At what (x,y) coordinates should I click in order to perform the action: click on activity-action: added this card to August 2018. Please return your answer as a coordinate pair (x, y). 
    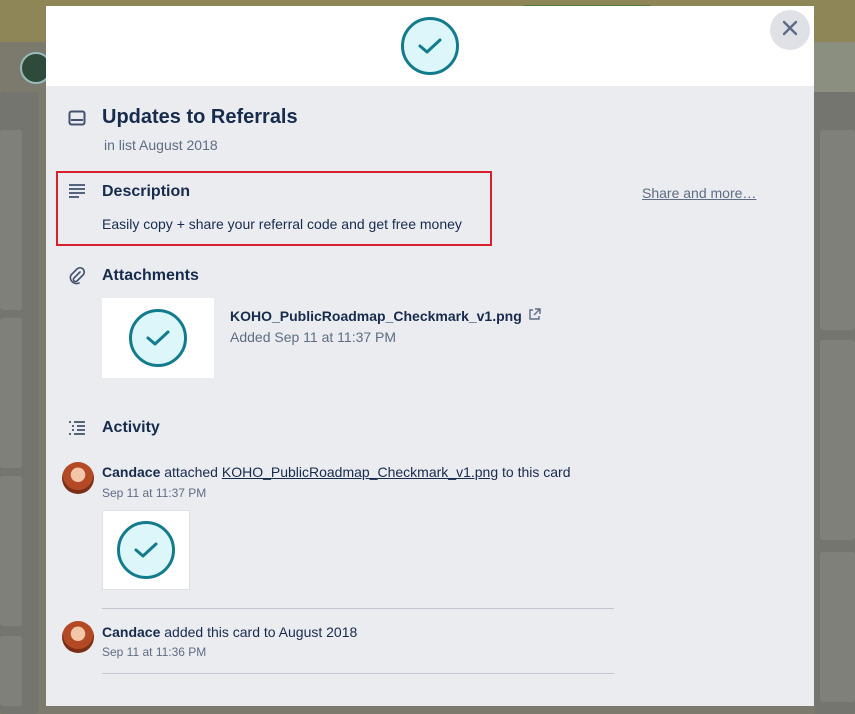
    Looking at the image, I should click on (261, 632).